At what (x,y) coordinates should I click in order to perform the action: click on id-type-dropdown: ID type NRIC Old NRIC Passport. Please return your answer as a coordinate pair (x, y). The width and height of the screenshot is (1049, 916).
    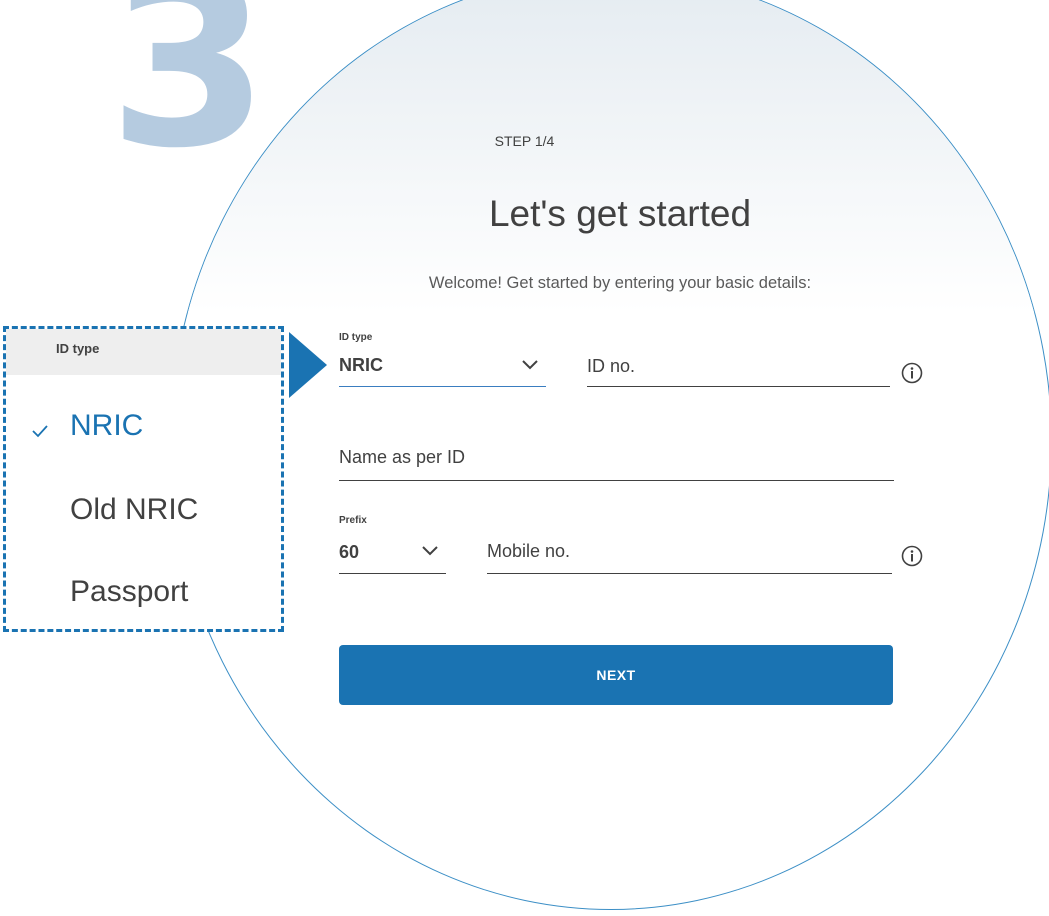
    Looking at the image, I should click on (143, 479).